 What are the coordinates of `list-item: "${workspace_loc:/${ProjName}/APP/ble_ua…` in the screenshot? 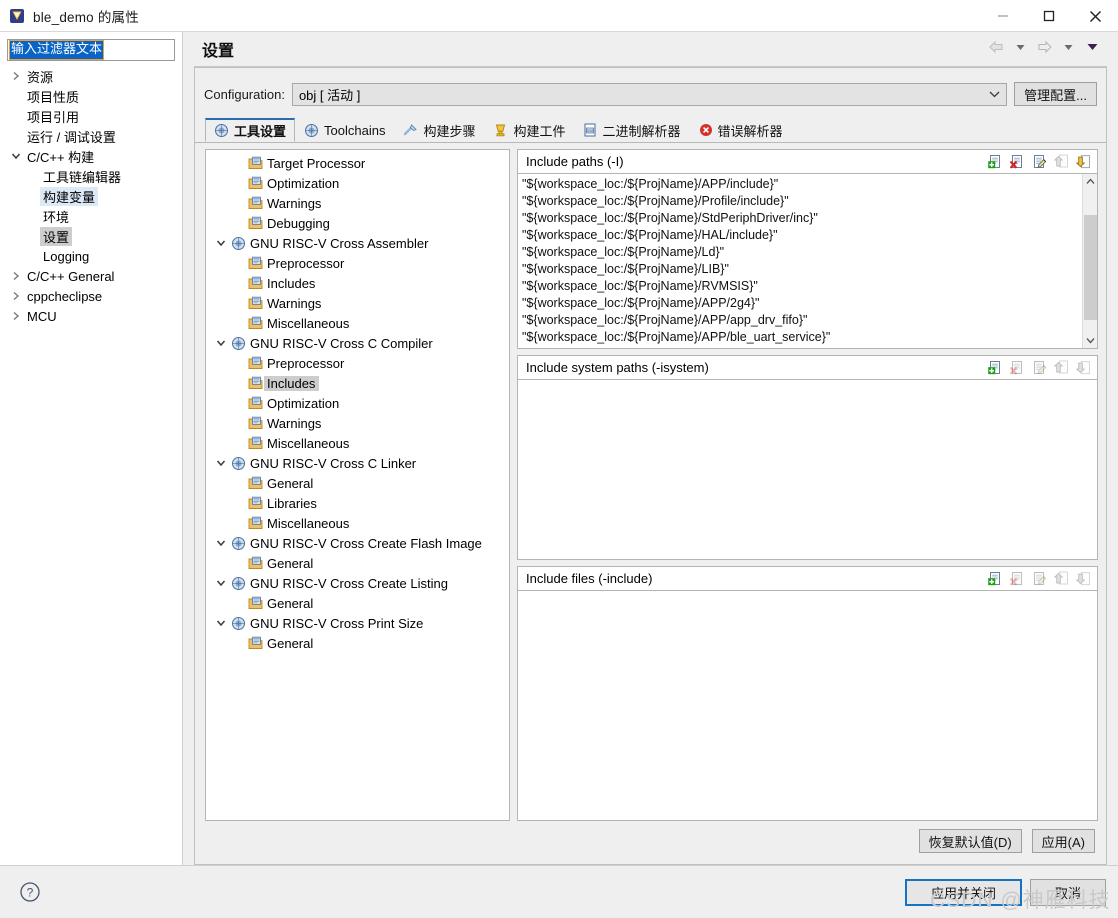 It's located at (802, 337).